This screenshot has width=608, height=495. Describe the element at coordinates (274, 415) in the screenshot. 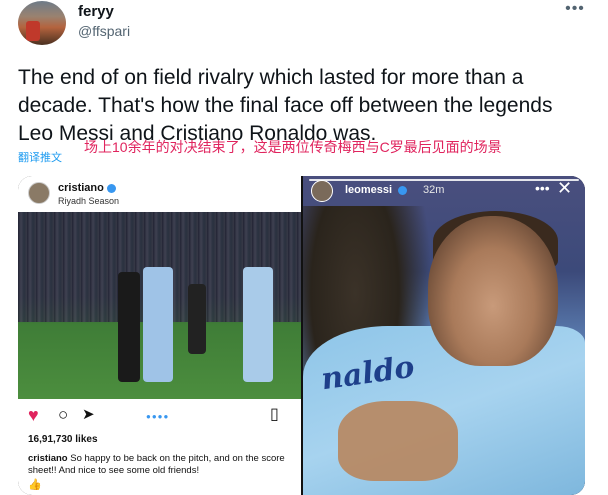

I see `bookmark-icon: ▯` at that location.